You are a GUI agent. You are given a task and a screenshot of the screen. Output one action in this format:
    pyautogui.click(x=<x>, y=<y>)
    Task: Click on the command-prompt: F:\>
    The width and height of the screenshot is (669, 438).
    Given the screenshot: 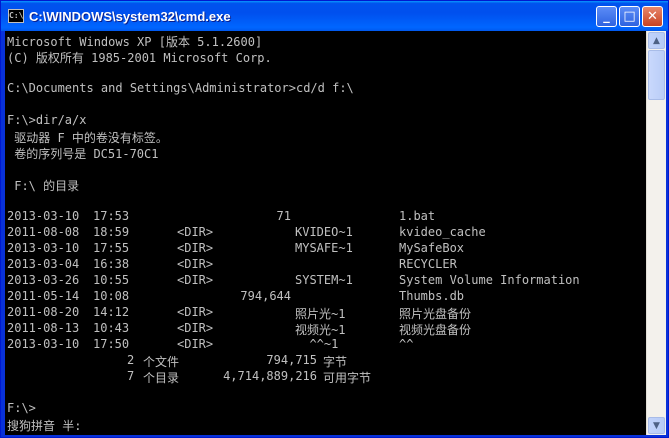 What is the action you would take?
    pyautogui.click(x=326, y=409)
    